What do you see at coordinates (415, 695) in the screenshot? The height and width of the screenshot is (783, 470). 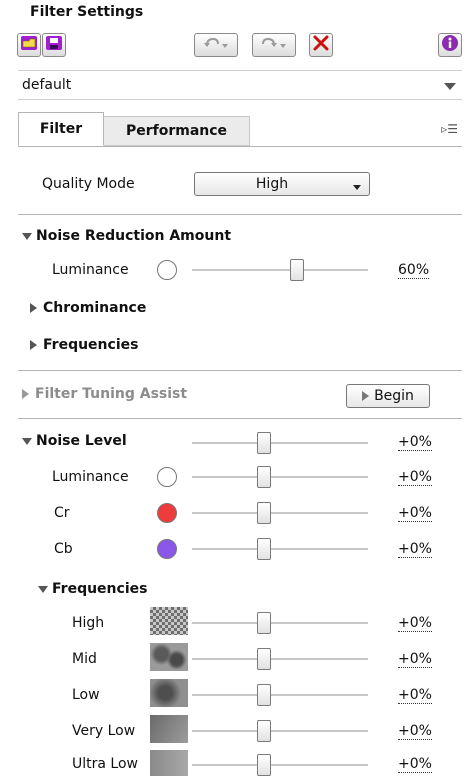 I see `freq-low-value: +0%` at bounding box center [415, 695].